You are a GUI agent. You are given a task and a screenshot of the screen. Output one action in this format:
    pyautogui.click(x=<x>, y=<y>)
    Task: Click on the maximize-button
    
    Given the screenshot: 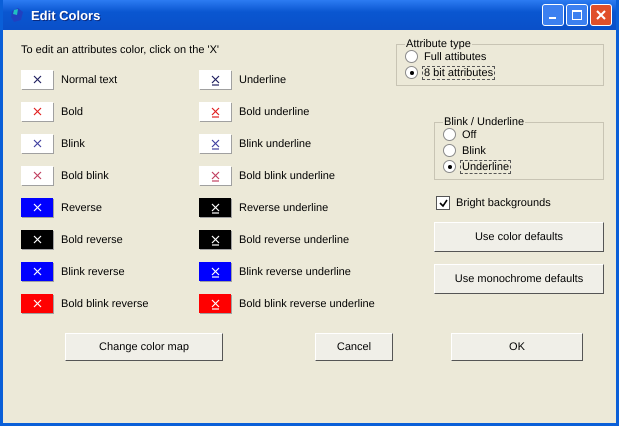 What is the action you would take?
    pyautogui.click(x=577, y=15)
    